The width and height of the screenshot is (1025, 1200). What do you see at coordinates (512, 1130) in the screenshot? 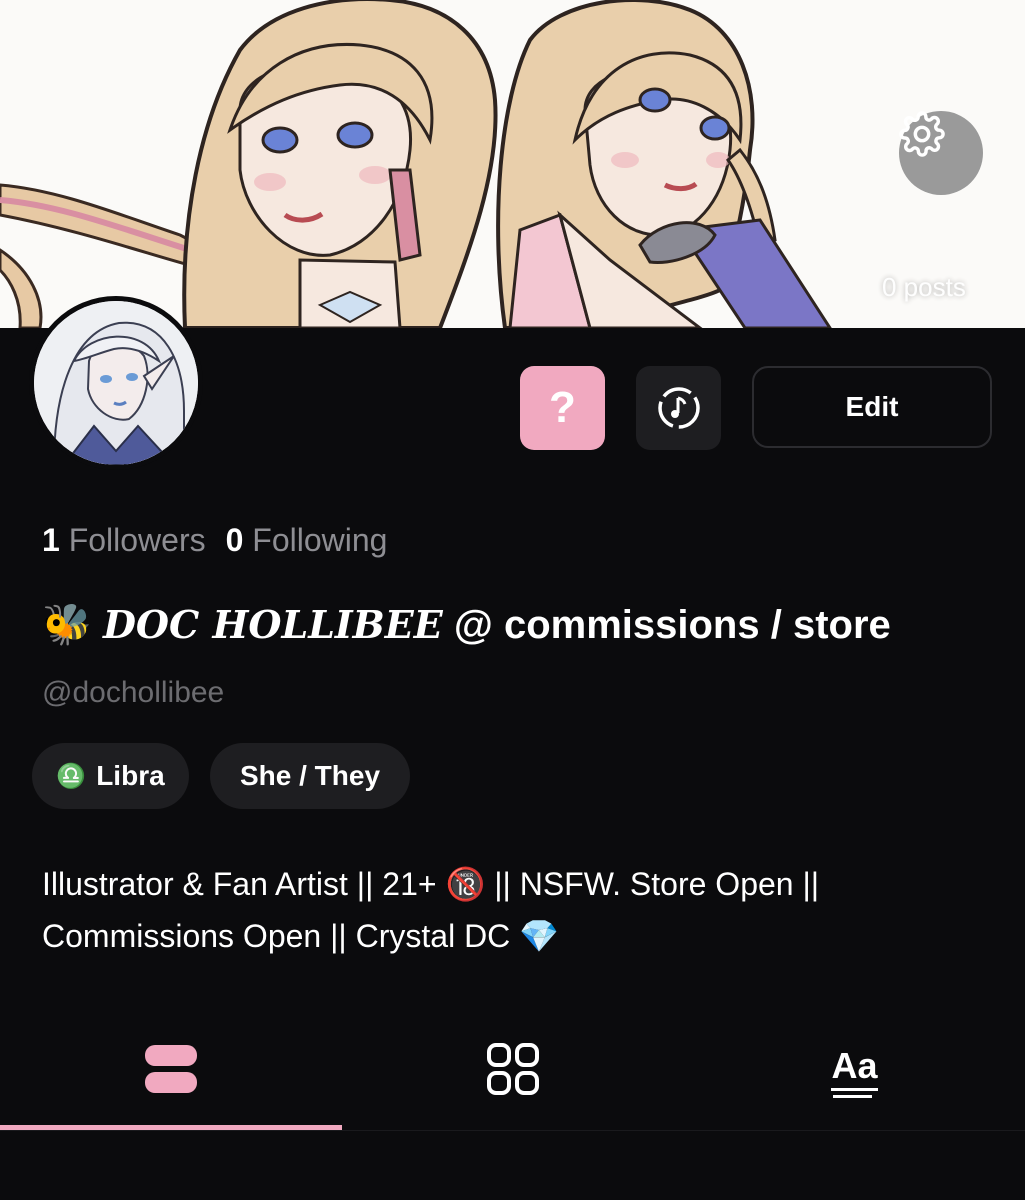
I see `tab-divider` at bounding box center [512, 1130].